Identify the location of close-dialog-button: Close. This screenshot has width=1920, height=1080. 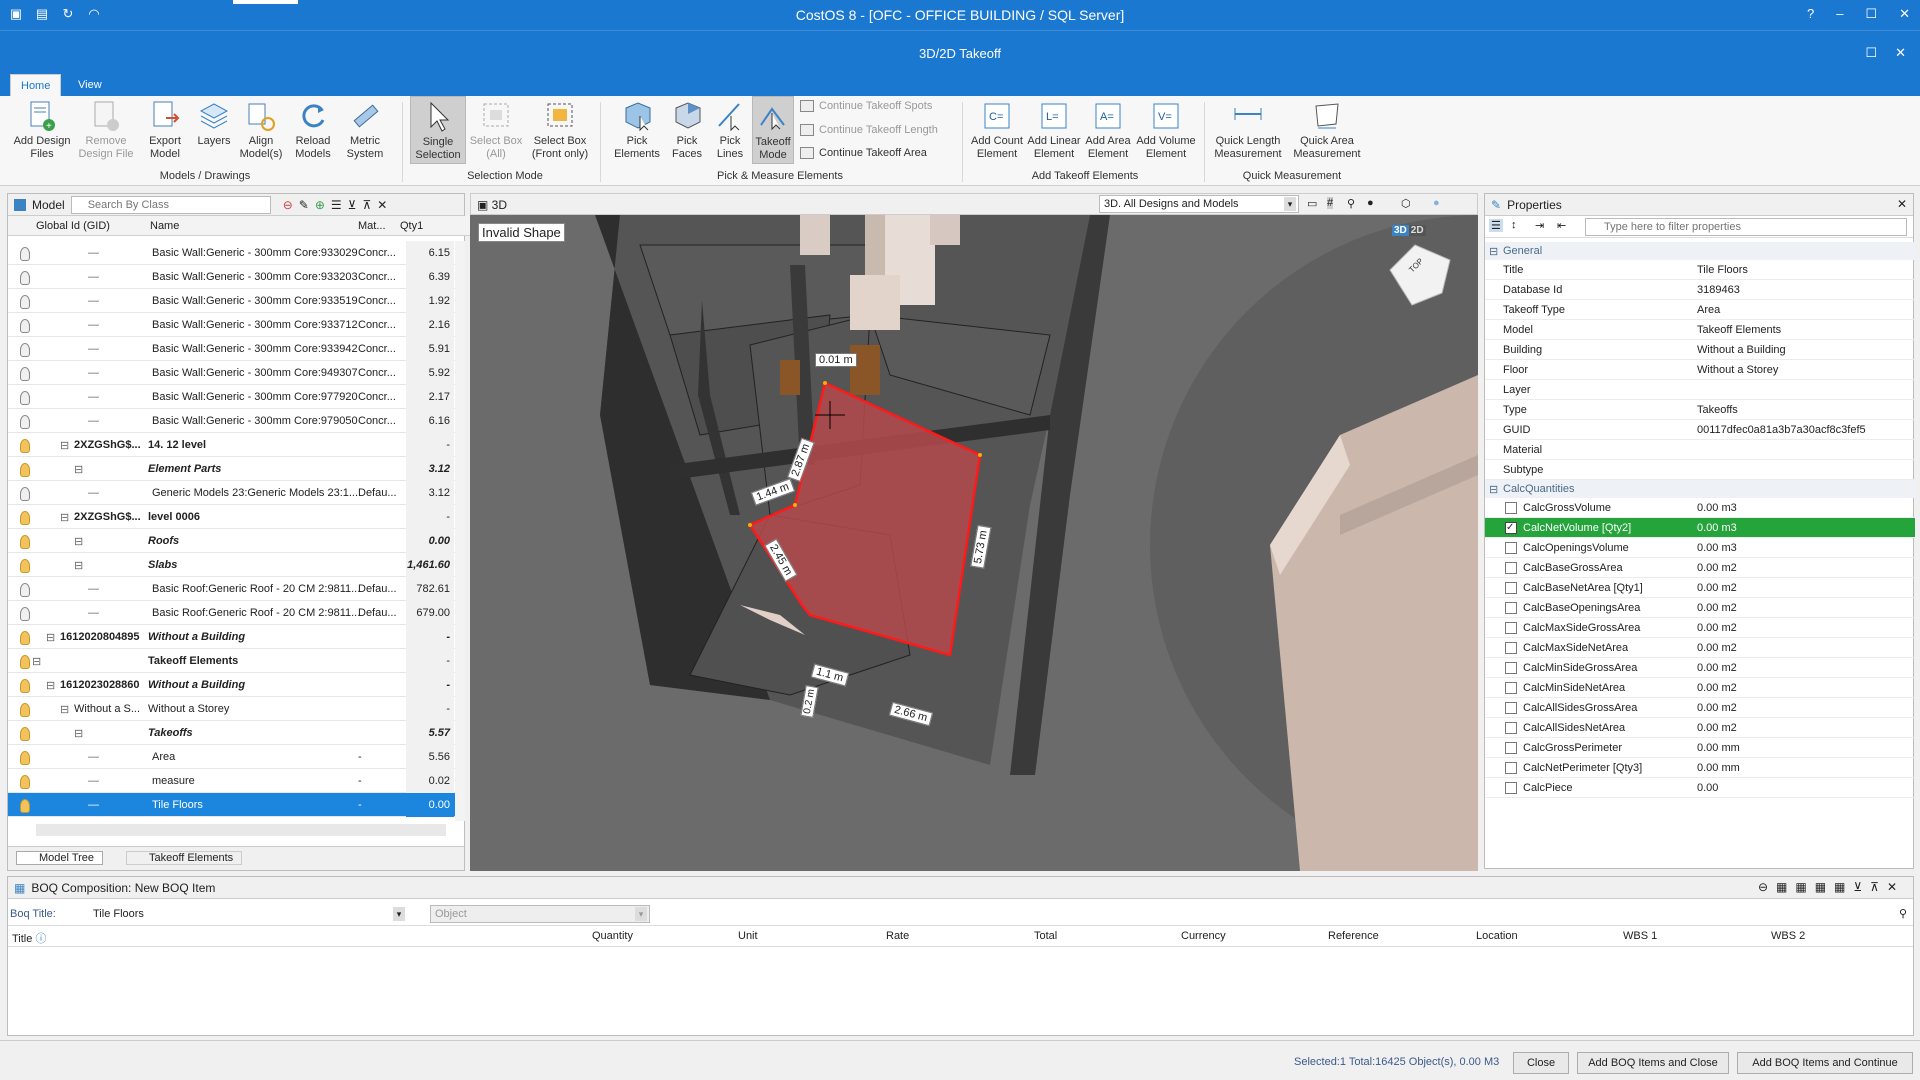
(1541, 1063).